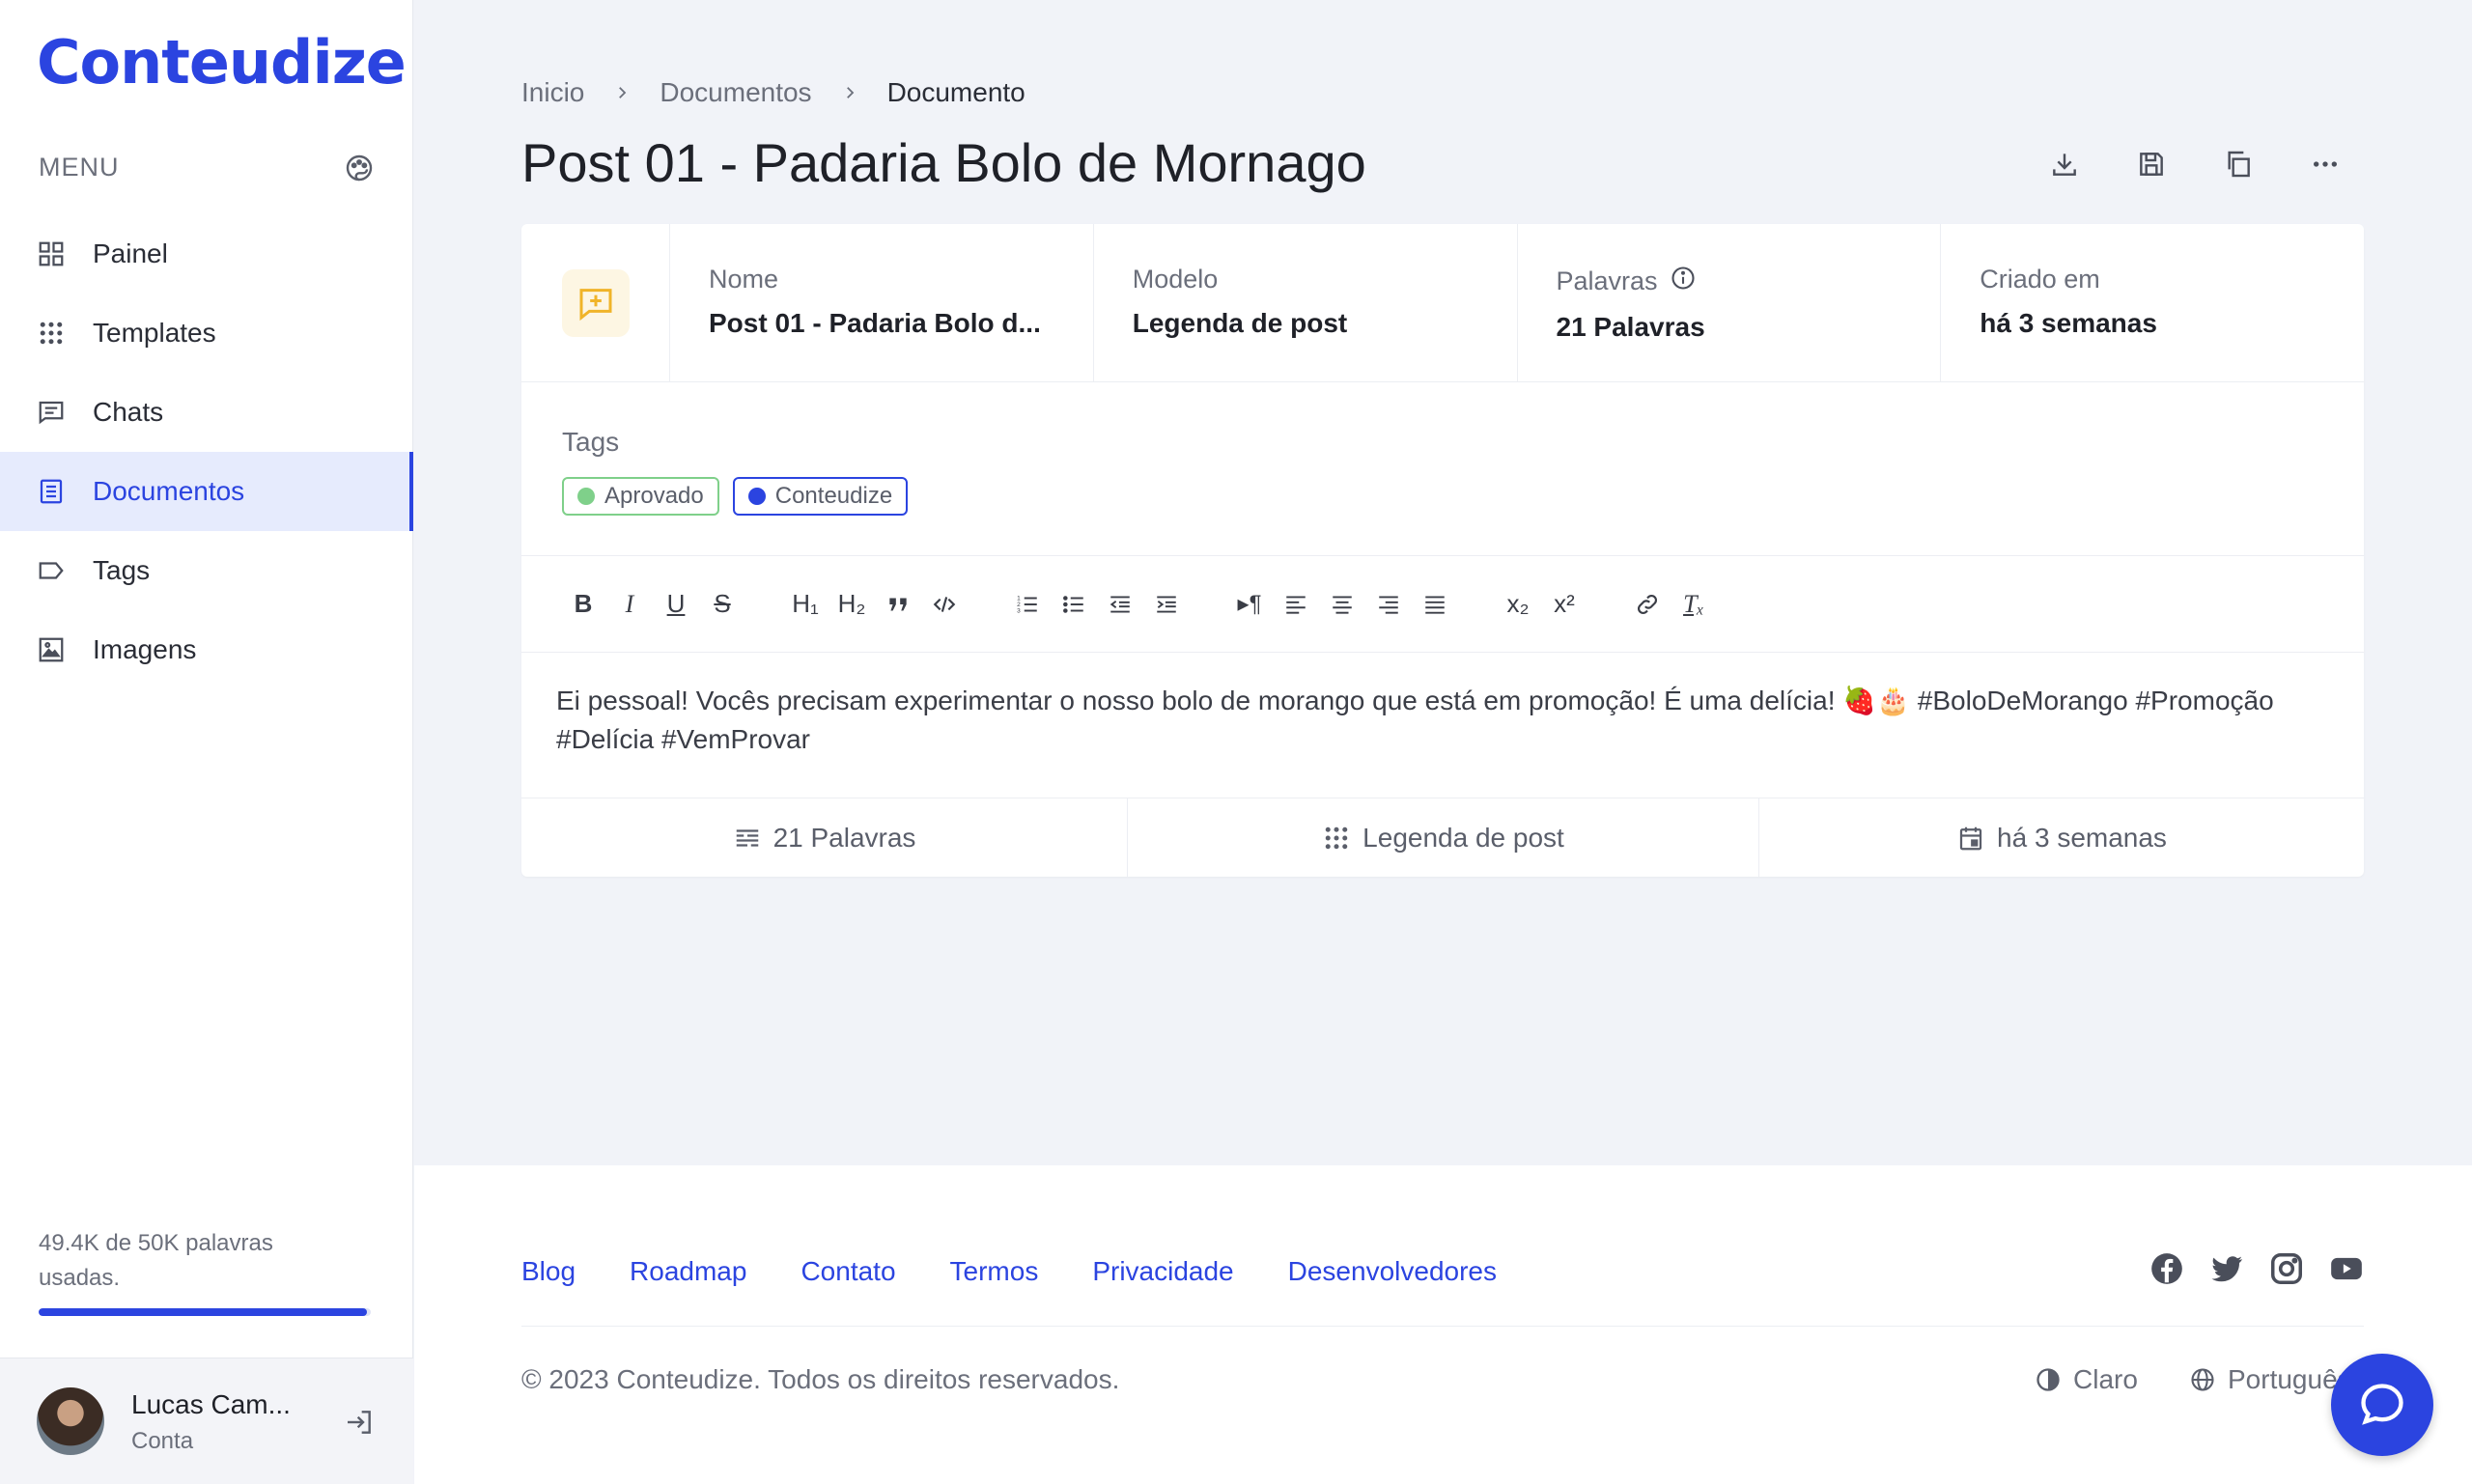 The height and width of the screenshot is (1484, 2472). Describe the element at coordinates (898, 605) in the screenshot. I see `quote-button` at that location.